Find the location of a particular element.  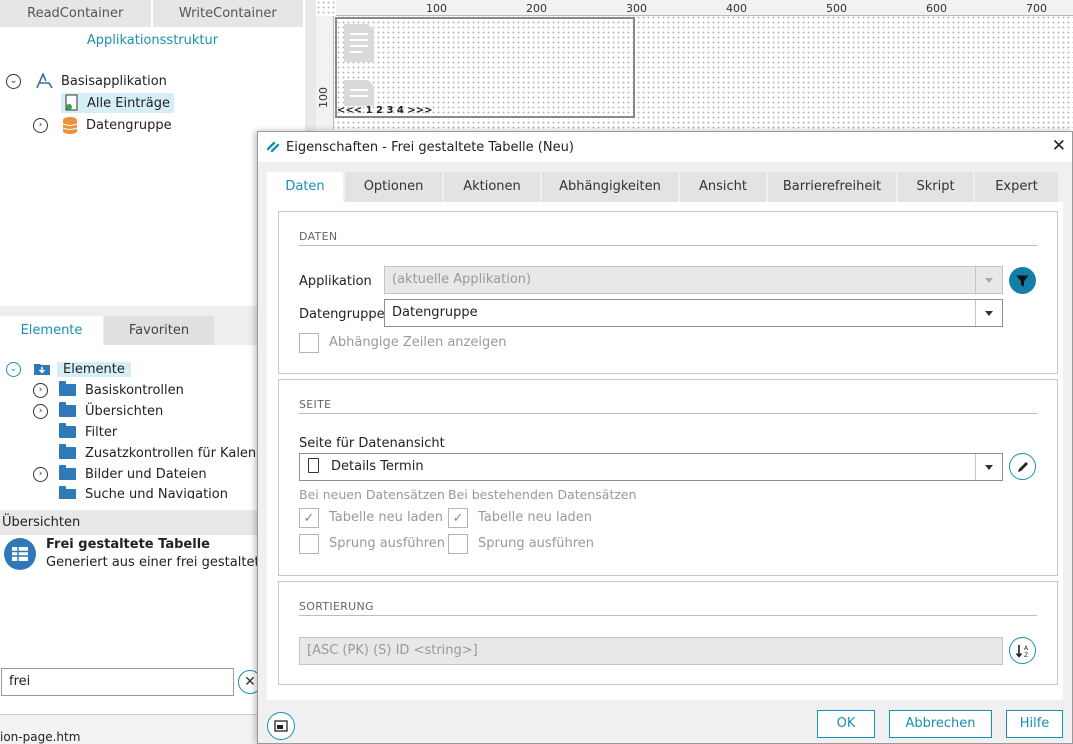

tab-write-container: WriteContainer is located at coordinates (229, 13).